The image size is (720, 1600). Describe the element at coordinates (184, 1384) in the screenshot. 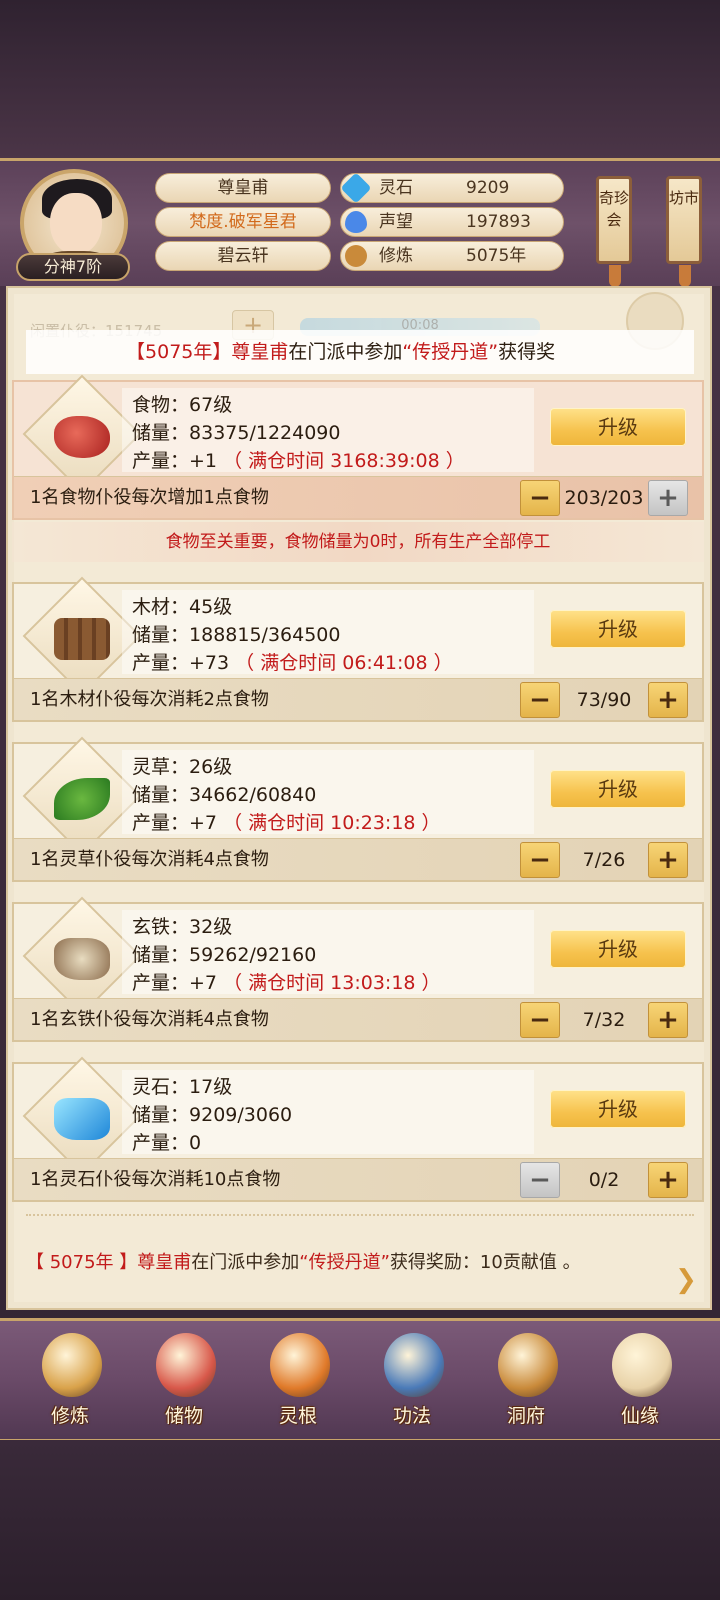

I see `nav-item-1: 储物` at that location.